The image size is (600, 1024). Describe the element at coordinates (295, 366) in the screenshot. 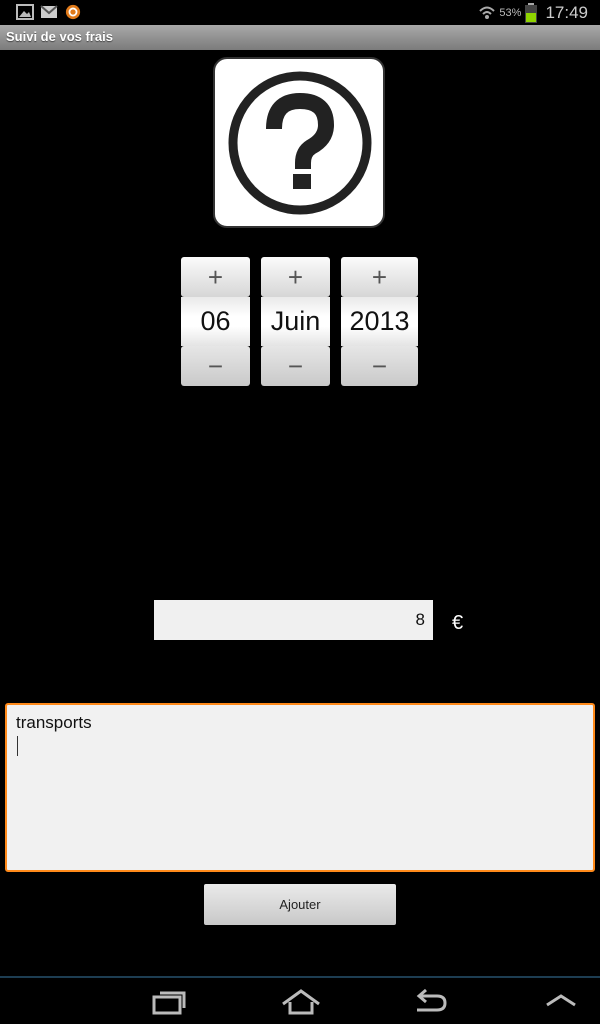

I see `month-decrement-button: −` at that location.